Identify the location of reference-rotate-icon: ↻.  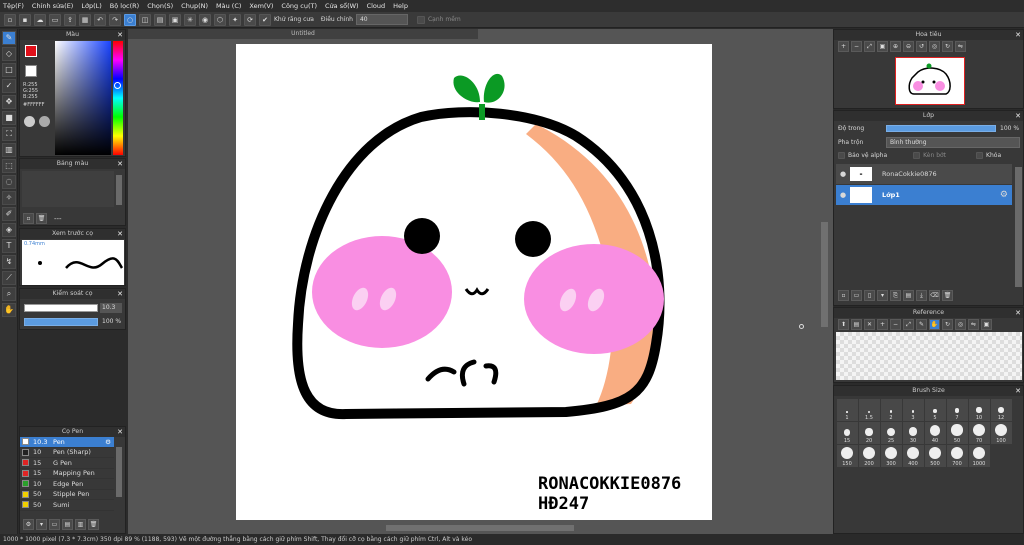
(947, 324).